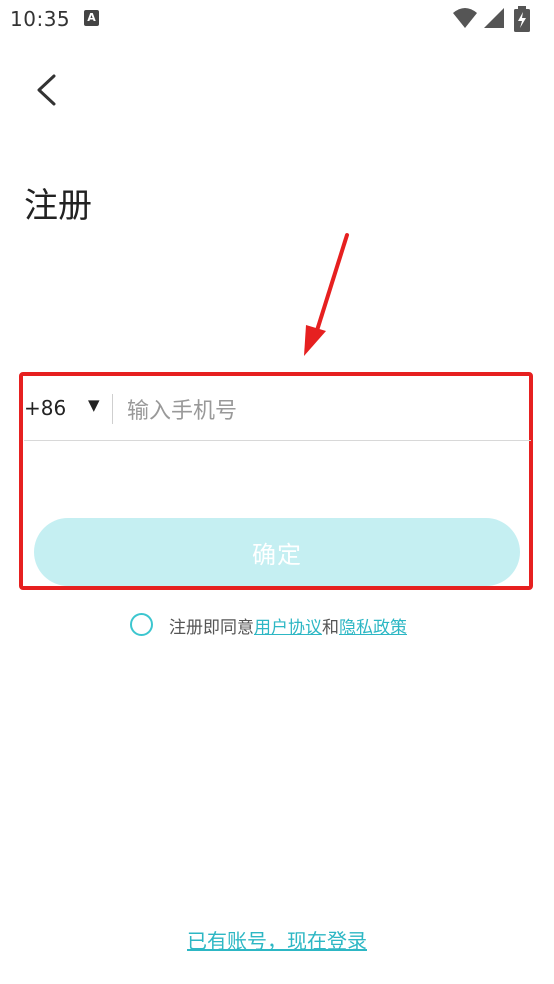 The width and height of the screenshot is (554, 984). I want to click on agreement-prefix: 注册即同意, so click(211, 628).